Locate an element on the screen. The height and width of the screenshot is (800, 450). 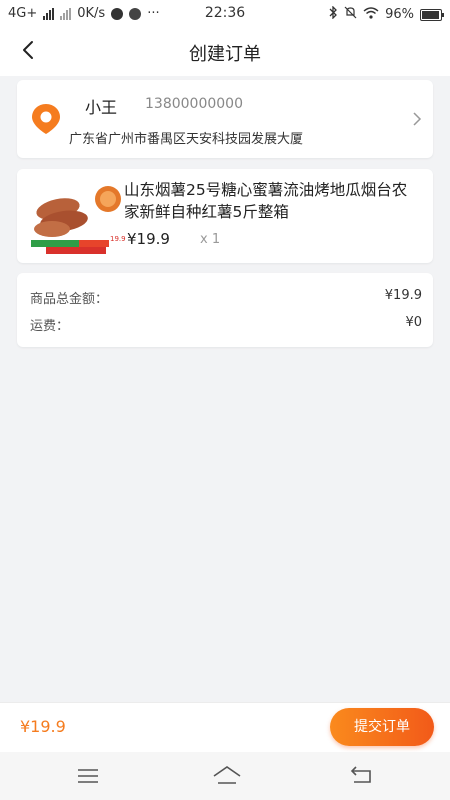
submit-order-button: 提交订单 is located at coordinates (382, 727).